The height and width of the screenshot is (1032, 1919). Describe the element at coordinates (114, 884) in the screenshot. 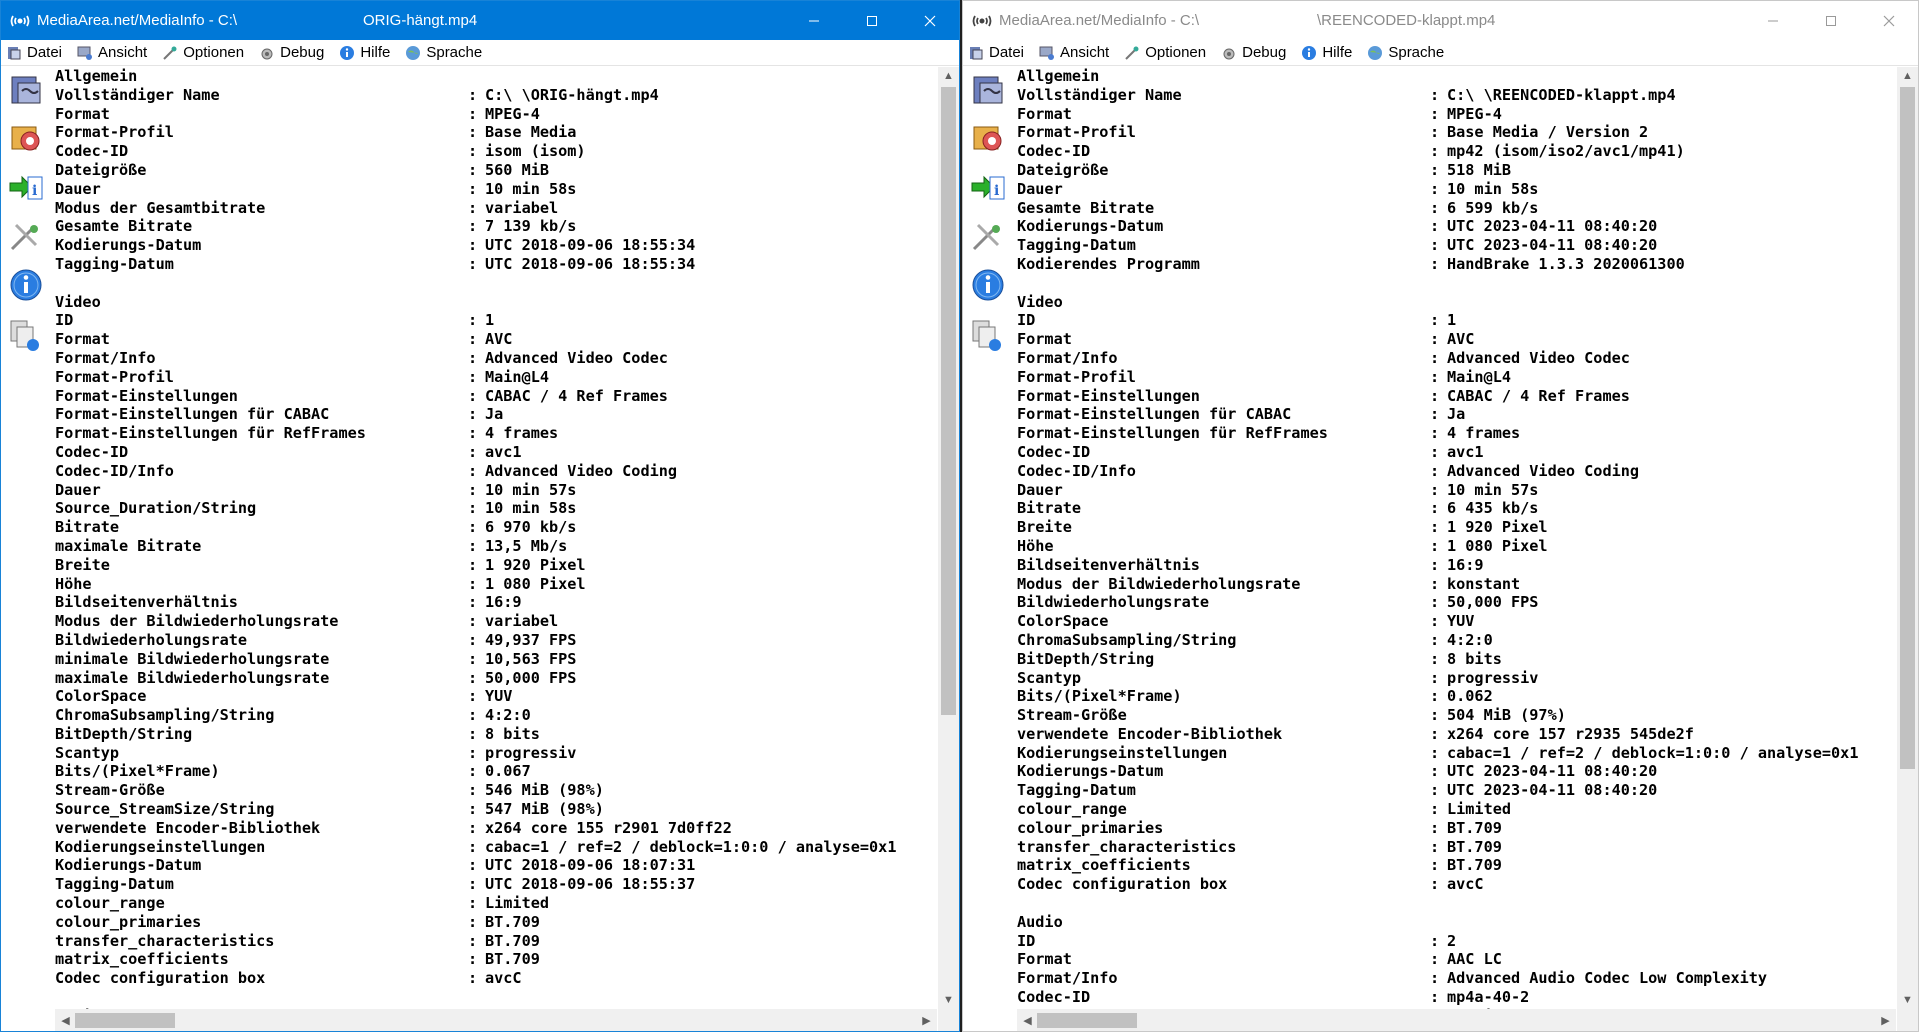

I see `info-key: Tagging-Datum` at that location.